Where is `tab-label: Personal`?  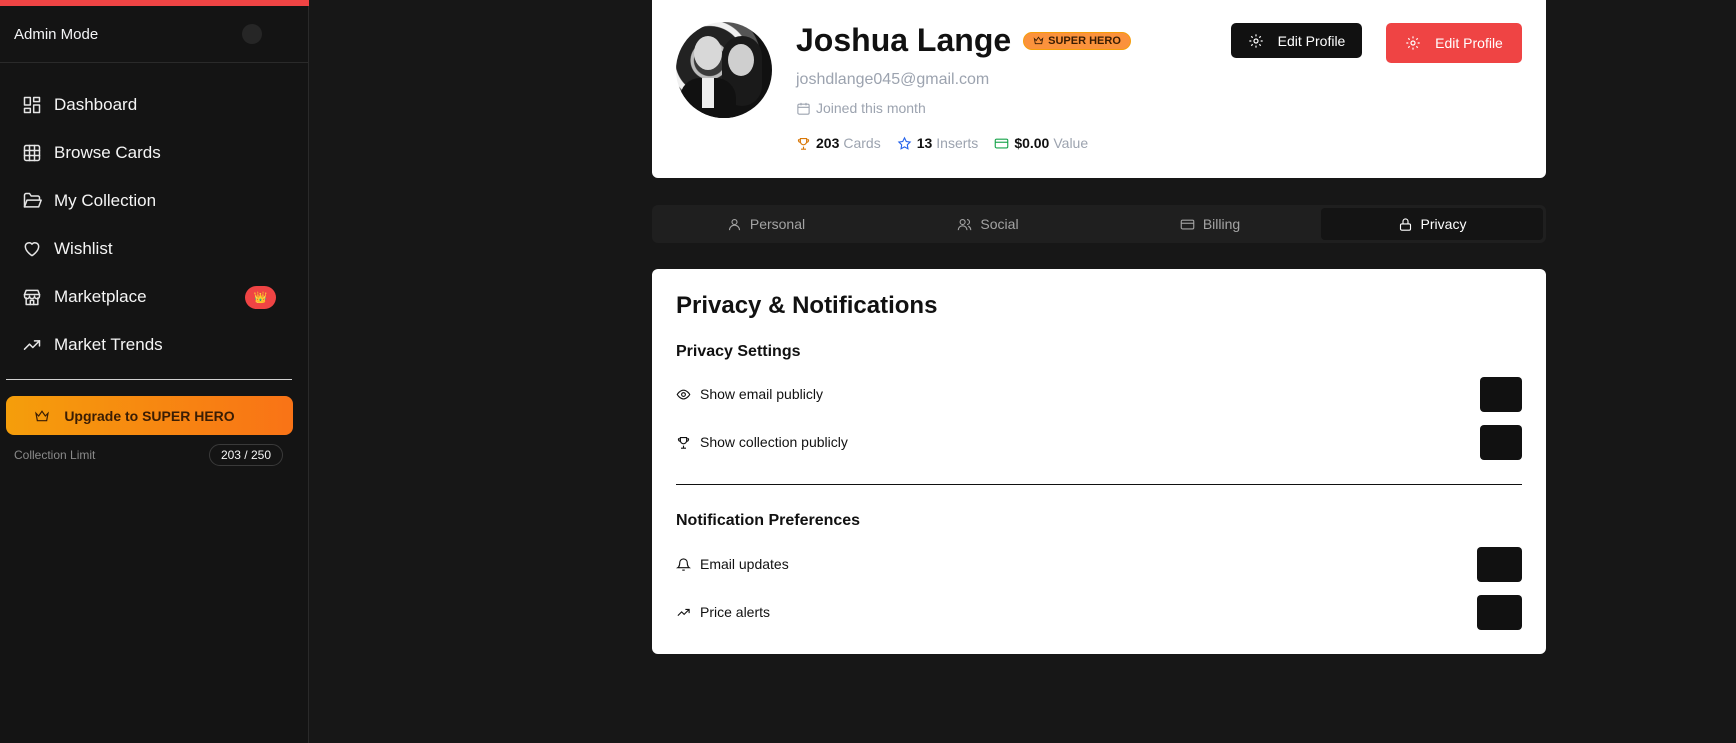 tab-label: Personal is located at coordinates (777, 224).